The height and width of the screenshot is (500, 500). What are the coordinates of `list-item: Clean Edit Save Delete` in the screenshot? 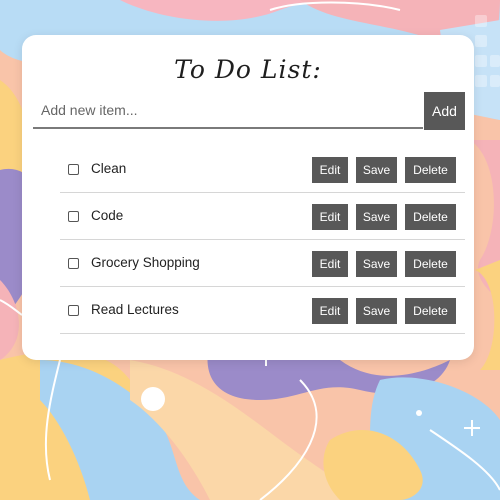 It's located at (262, 170).